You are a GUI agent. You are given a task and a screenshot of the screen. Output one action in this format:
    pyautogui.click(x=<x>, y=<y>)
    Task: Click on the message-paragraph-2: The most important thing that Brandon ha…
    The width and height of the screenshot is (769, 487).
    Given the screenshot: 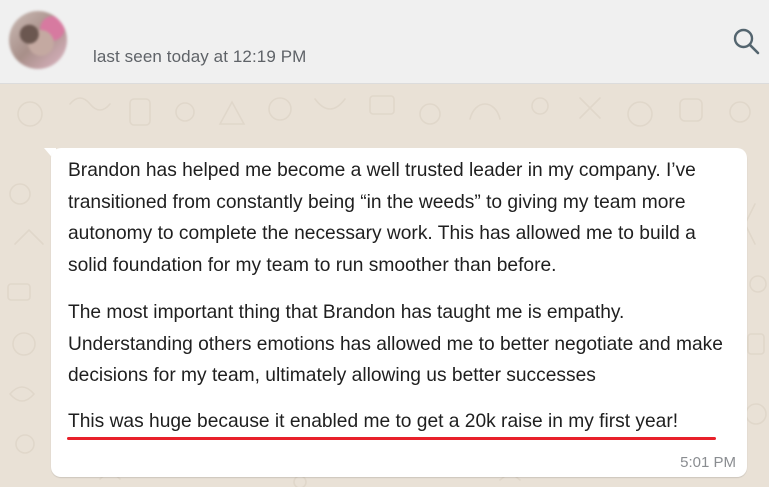 What is the action you would take?
    pyautogui.click(x=395, y=344)
    